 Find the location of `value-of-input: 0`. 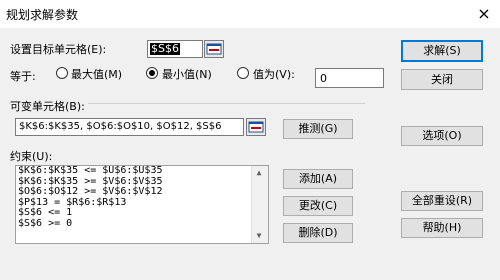

value-of-input: 0 is located at coordinates (349, 78).